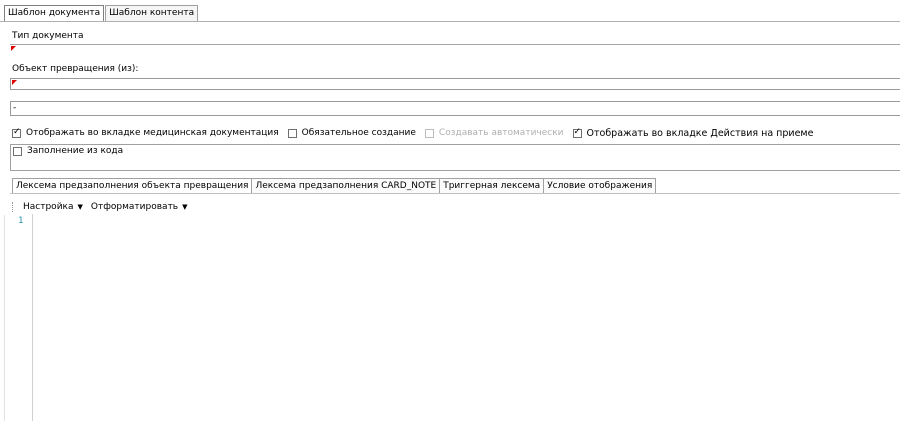 This screenshot has width=900, height=421. What do you see at coordinates (346, 185) in the screenshot?
I see `tab-card-note-lexeme: Лексема предзаполнения CARD_NOTE` at bounding box center [346, 185].